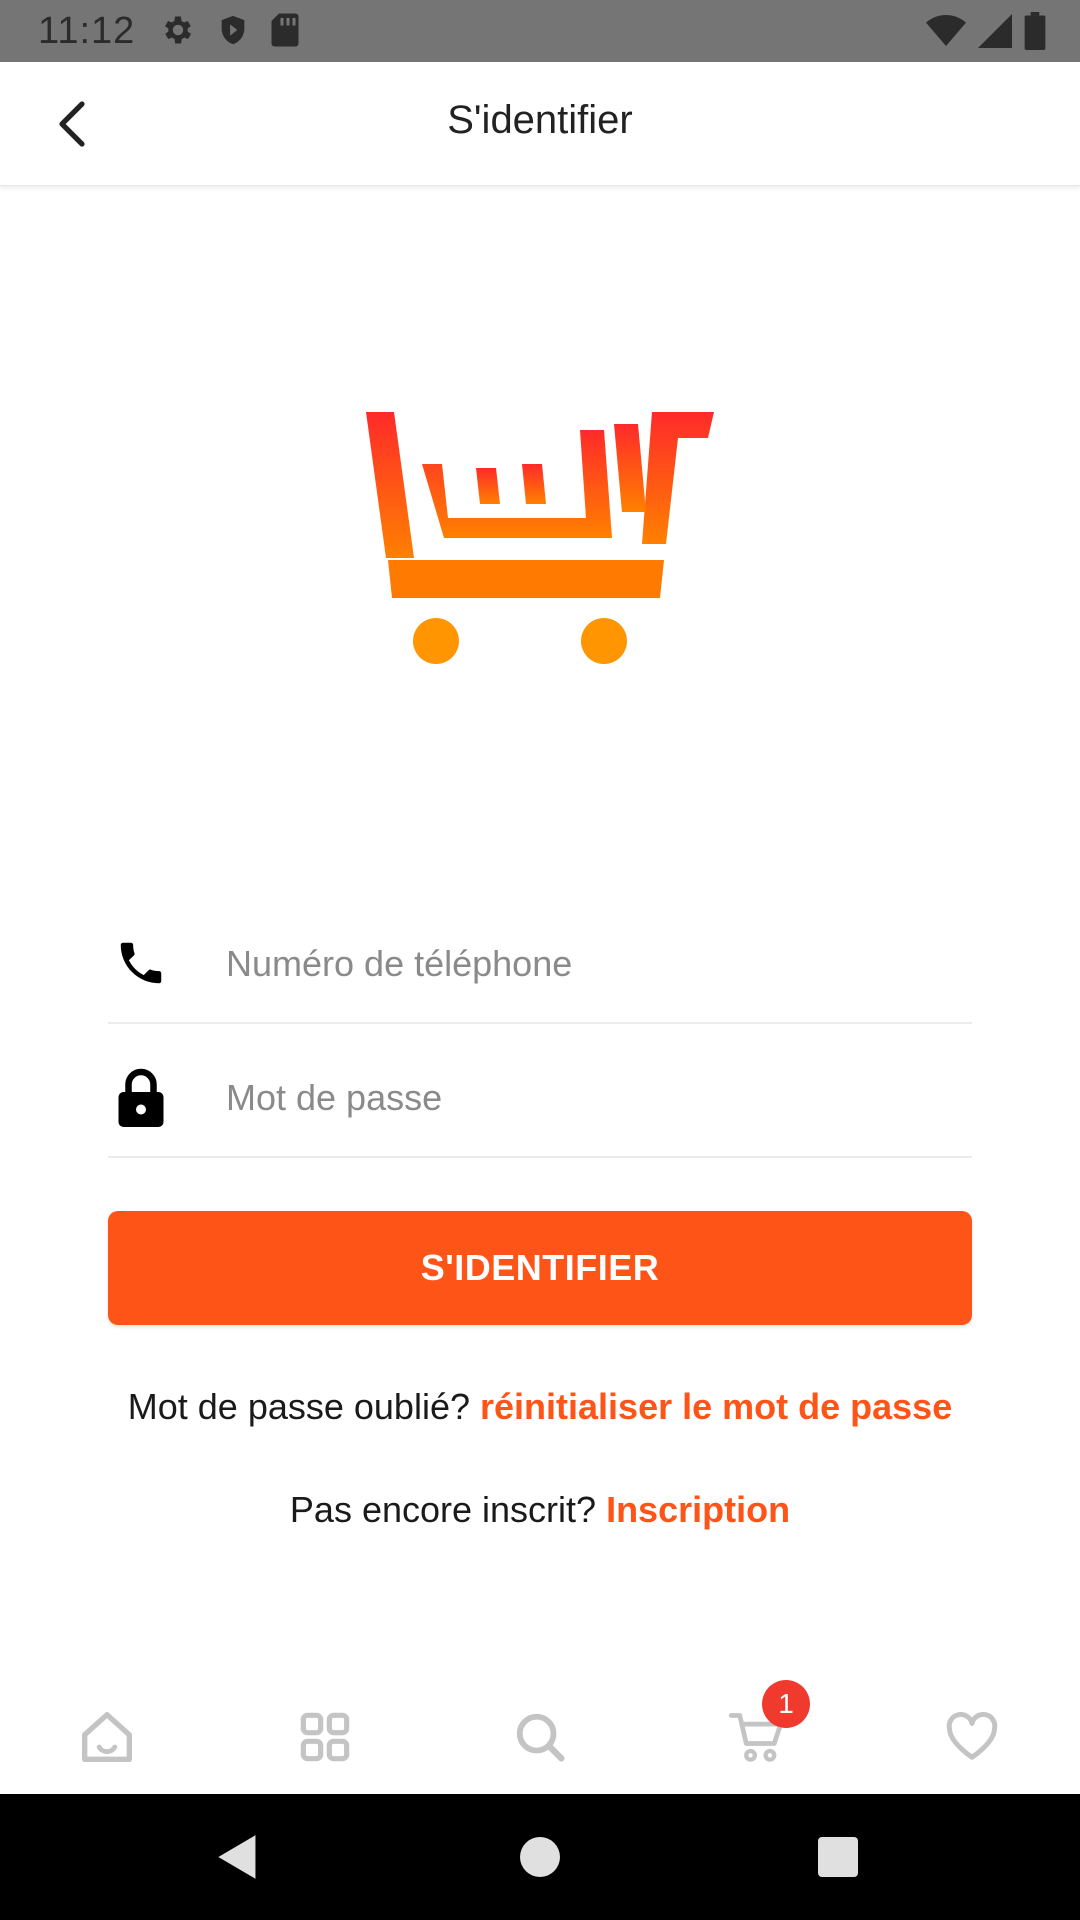 Image resolution: width=1080 pixels, height=1920 pixels. I want to click on signal-icon, so click(995, 33).